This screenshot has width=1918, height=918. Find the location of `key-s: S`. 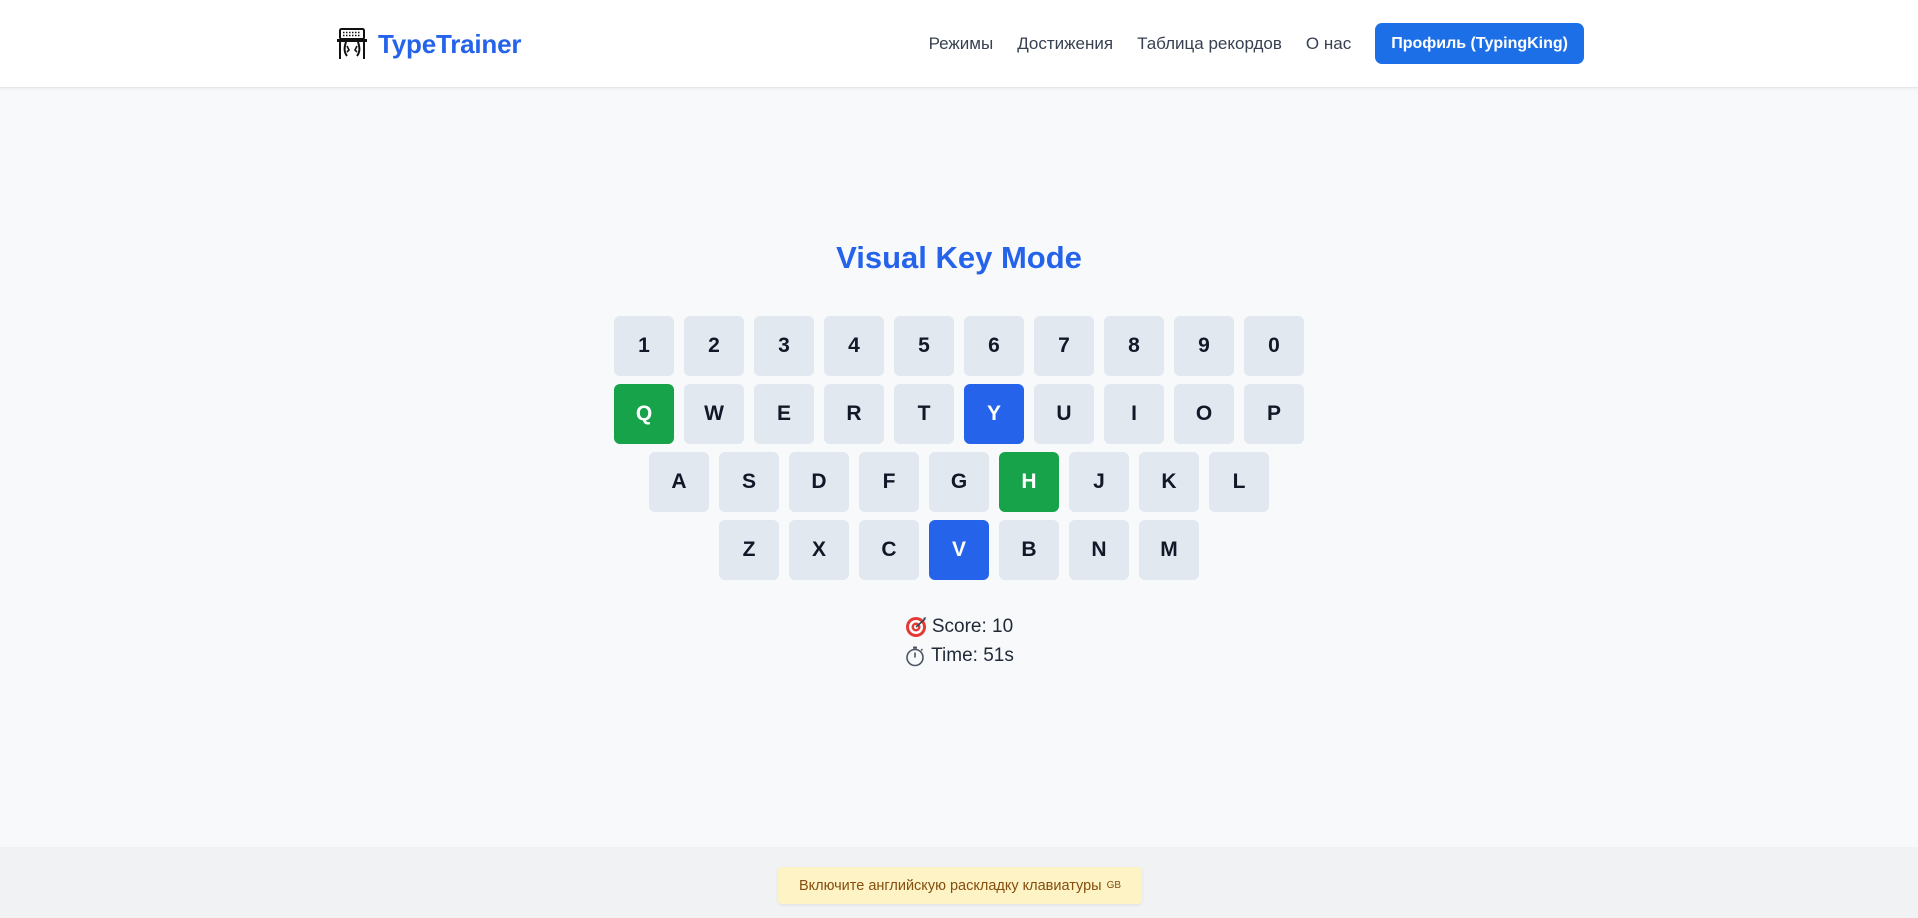

key-s: S is located at coordinates (749, 482).